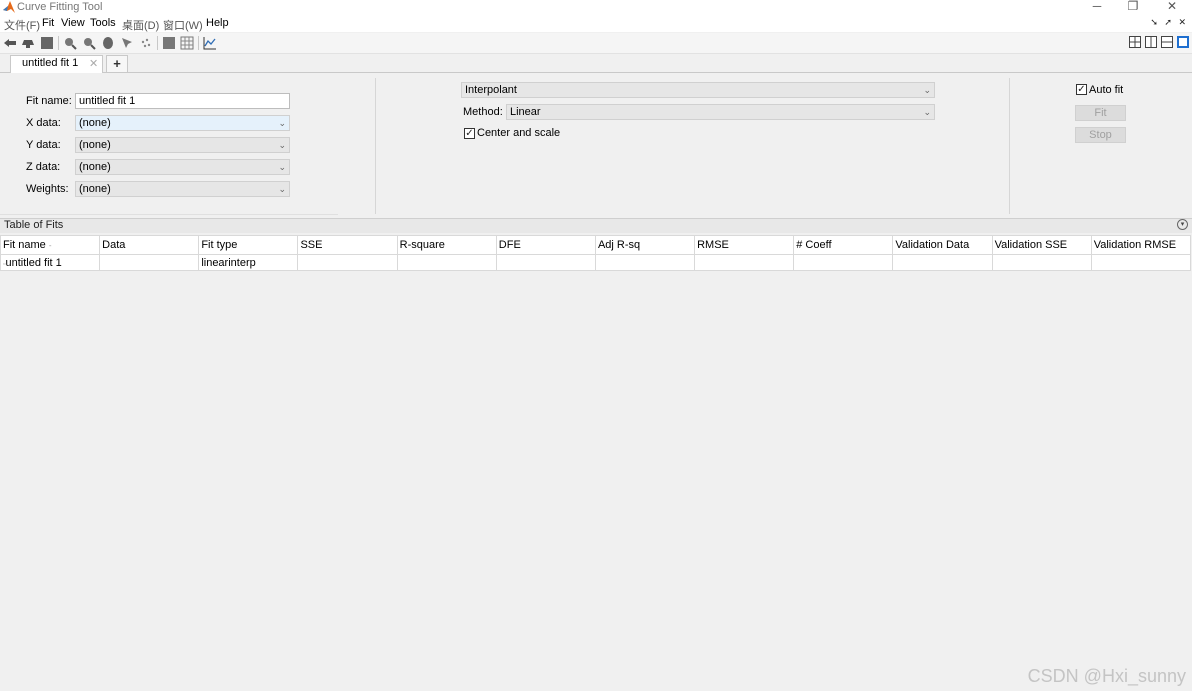 This screenshot has height=691, width=1192. I want to click on table-of-fits-title: Table of Fits, so click(34, 225).